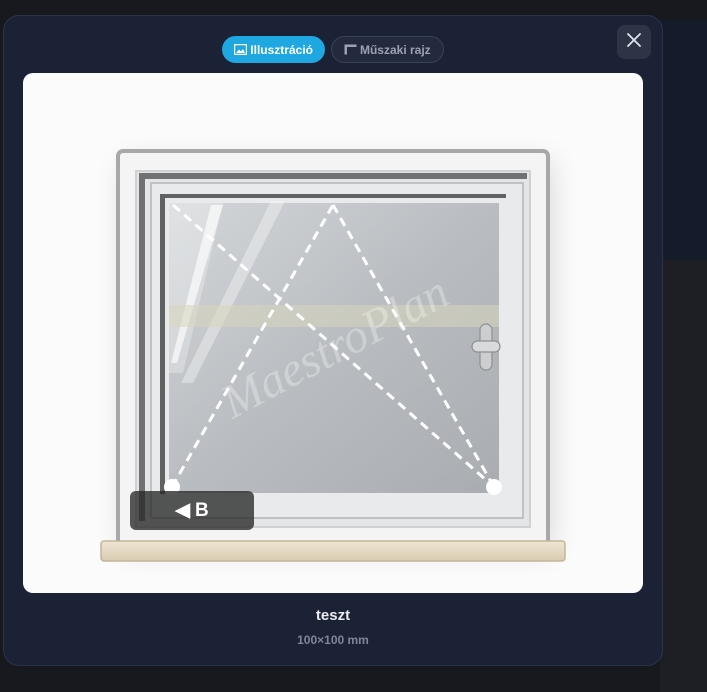 Image resolution: width=707 pixels, height=692 pixels. What do you see at coordinates (182, 510) in the screenshot?
I see `arrow-left-icon: ◀` at bounding box center [182, 510].